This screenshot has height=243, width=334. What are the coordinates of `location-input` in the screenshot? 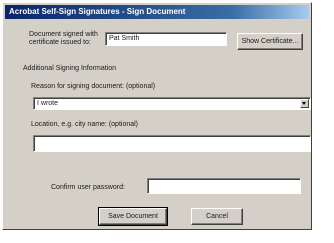 It's located at (172, 143).